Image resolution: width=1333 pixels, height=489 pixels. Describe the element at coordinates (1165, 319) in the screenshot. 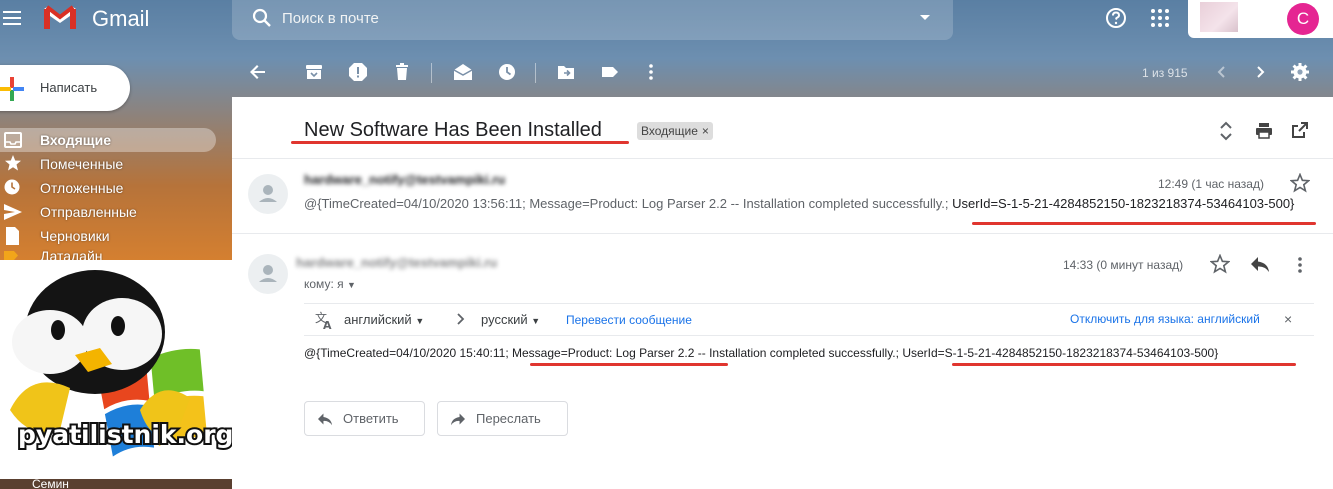

I see `disable-translation-link: Отключить для языка: английский` at that location.